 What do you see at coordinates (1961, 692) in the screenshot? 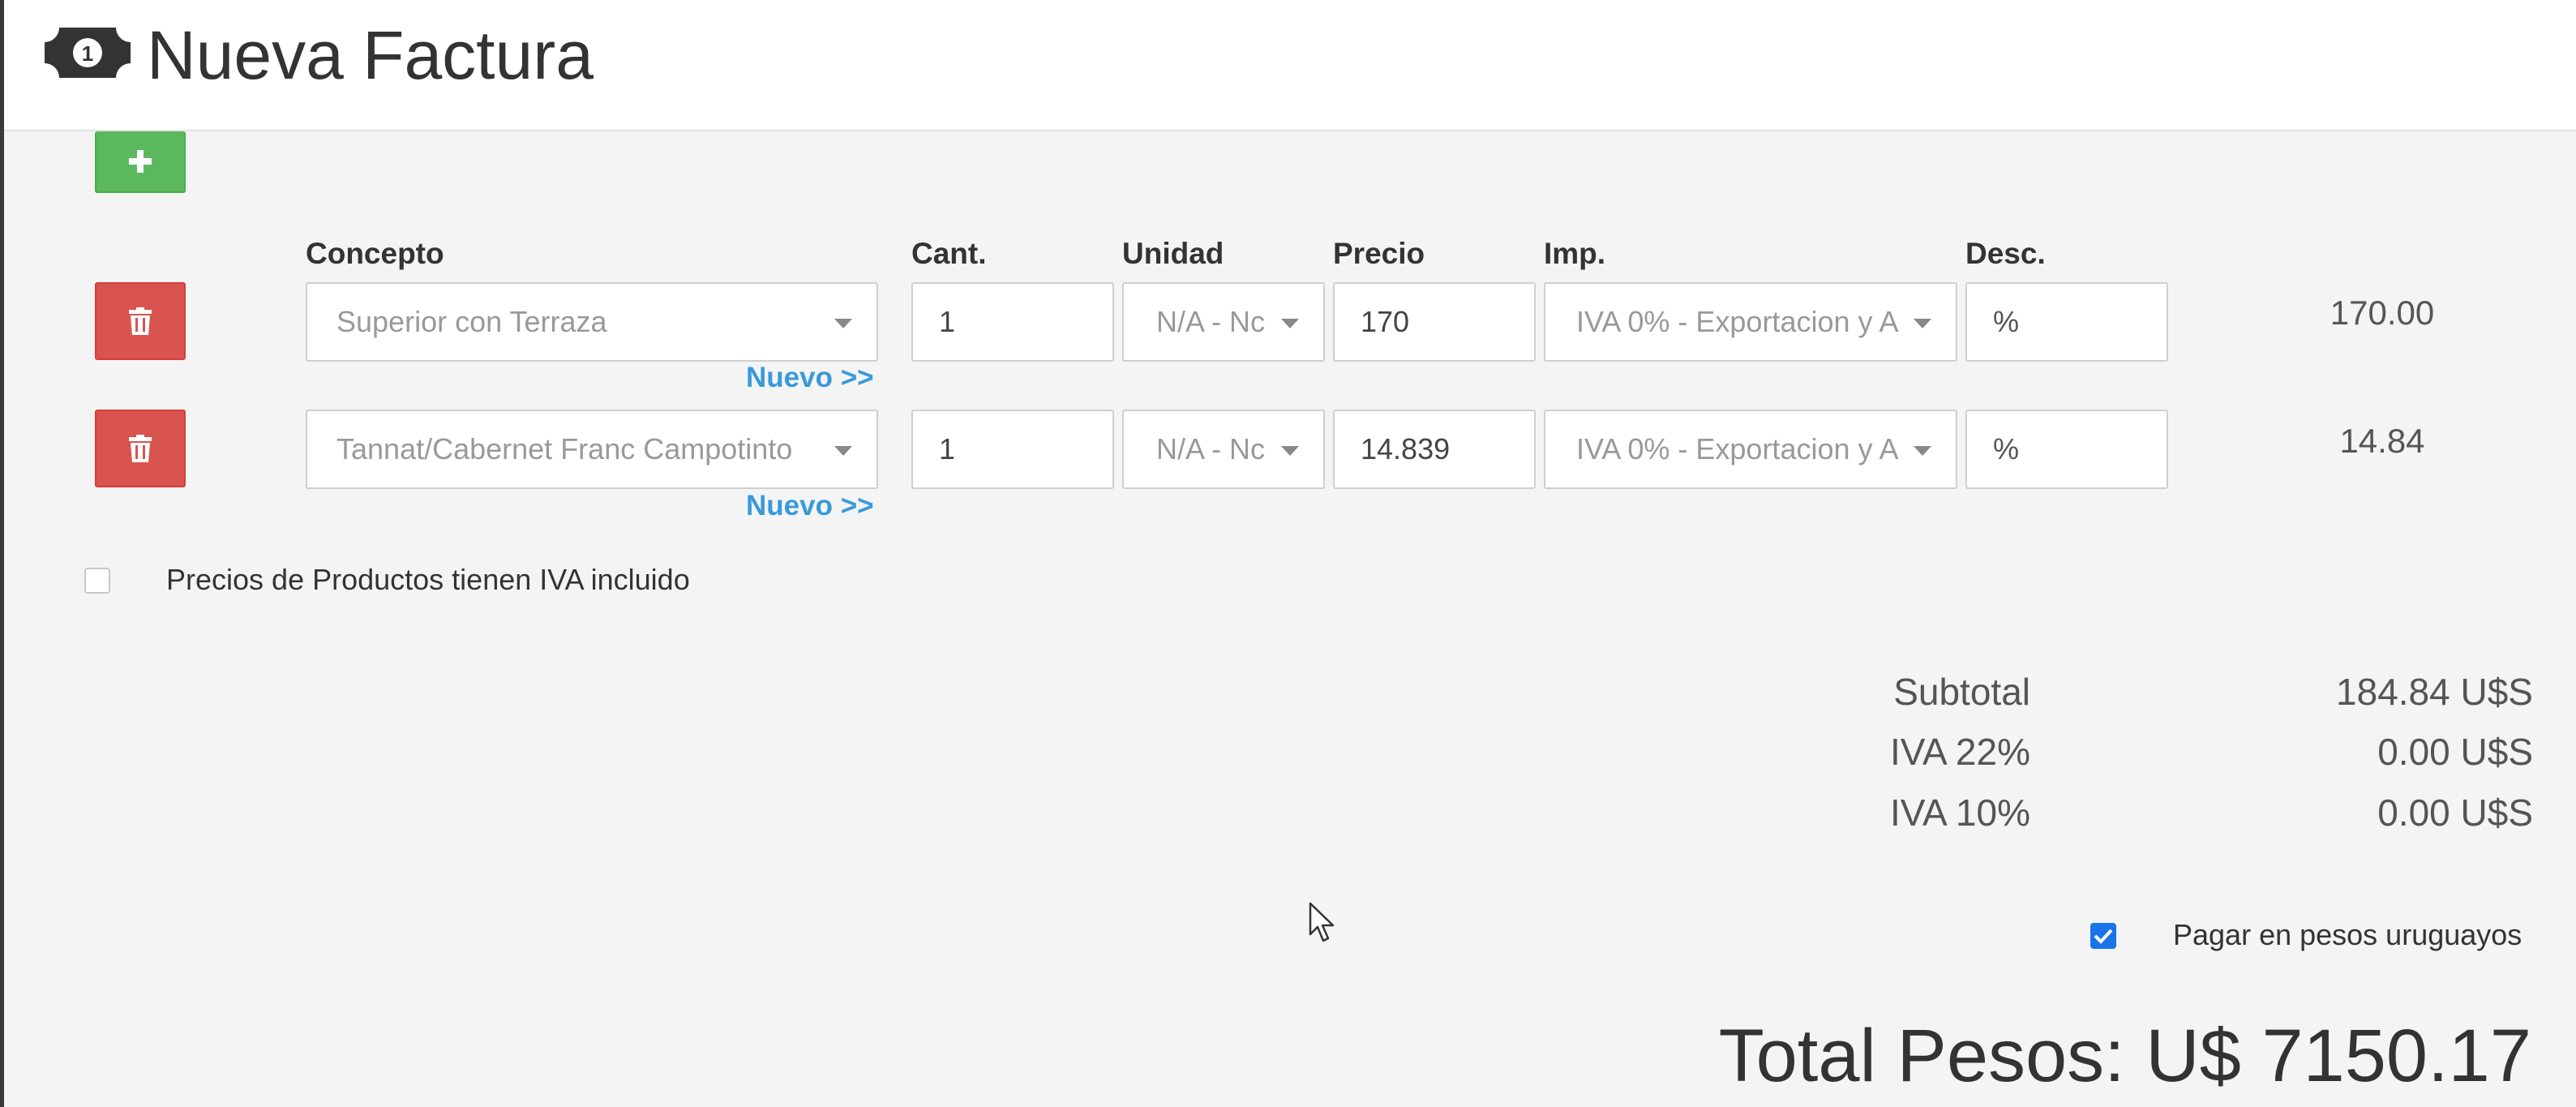
I see `subtotal-label: Subtotal` at bounding box center [1961, 692].